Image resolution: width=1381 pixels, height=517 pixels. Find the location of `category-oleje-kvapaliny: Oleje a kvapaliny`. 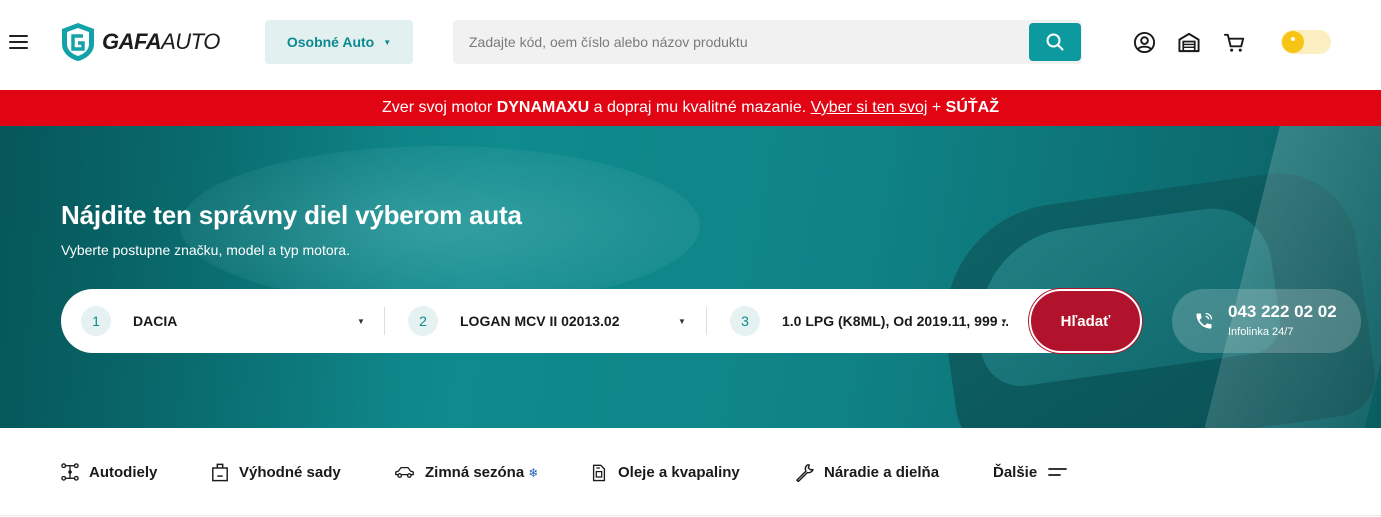

category-oleje-kvapaliny: Oleje a kvapaliny is located at coordinates (665, 472).